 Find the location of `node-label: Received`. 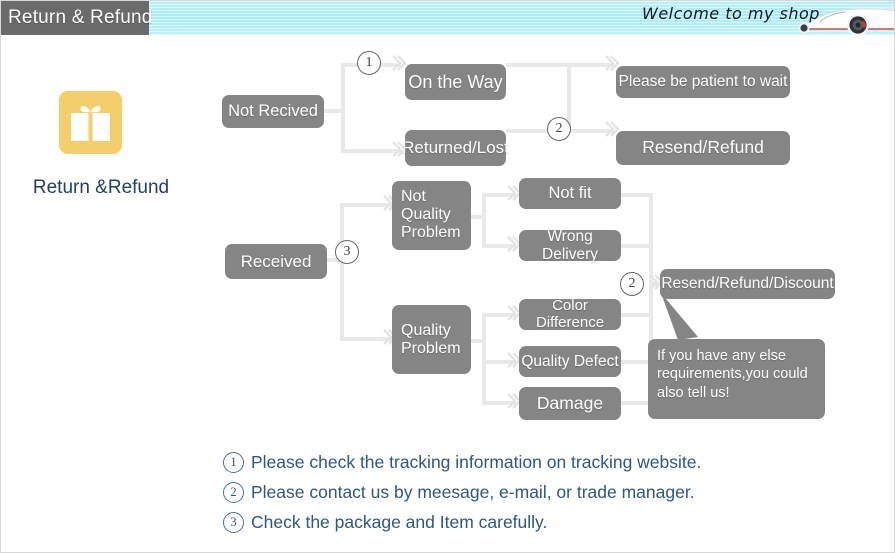

node-label: Received is located at coordinates (276, 261).